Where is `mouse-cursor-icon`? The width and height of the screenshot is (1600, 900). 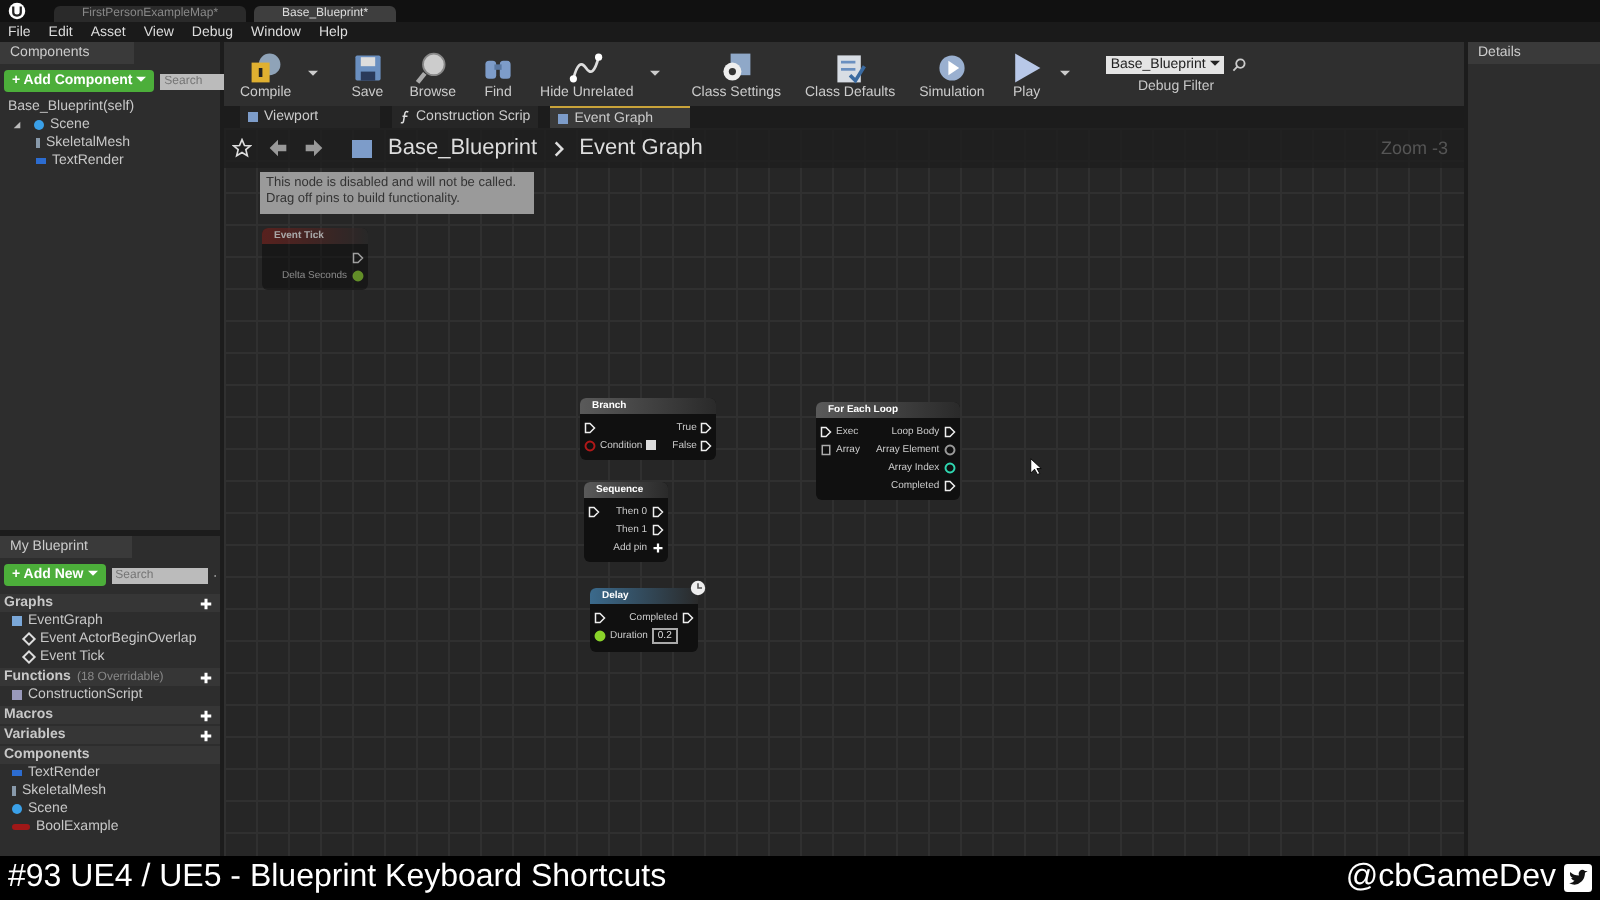 mouse-cursor-icon is located at coordinates (1036, 467).